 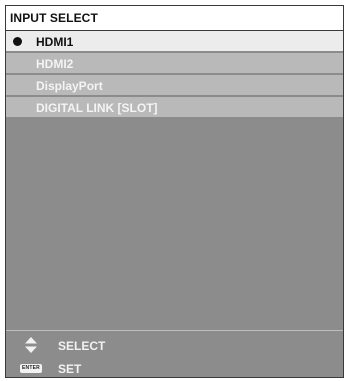 I want to click on menu-title-bar: INPUT SELECT, so click(x=174, y=18).